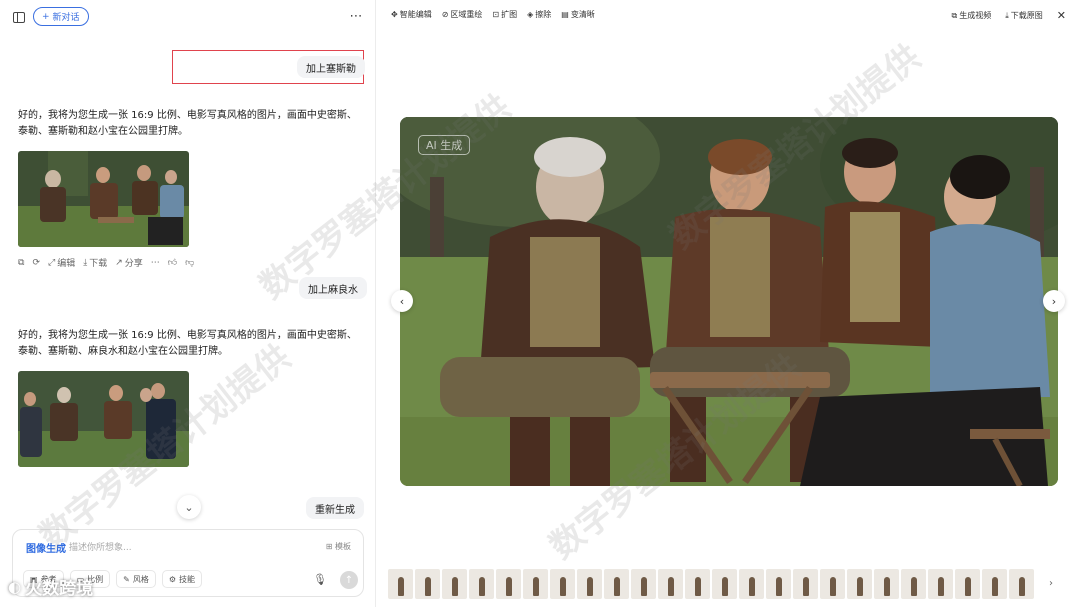  I want to click on smart-edit-button: ✥ 智能编辑, so click(411, 14).